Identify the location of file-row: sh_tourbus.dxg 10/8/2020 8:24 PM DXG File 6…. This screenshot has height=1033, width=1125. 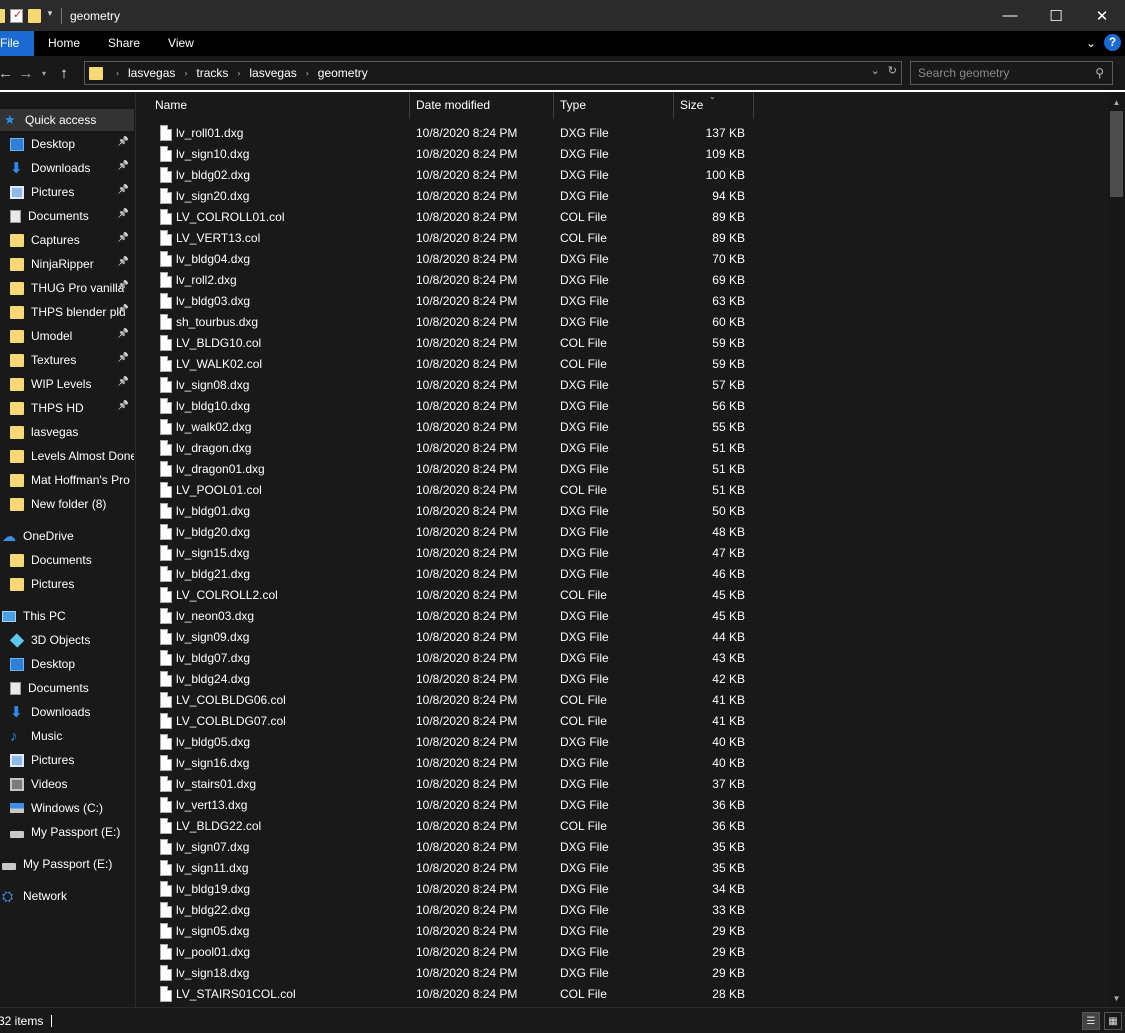
(447, 322).